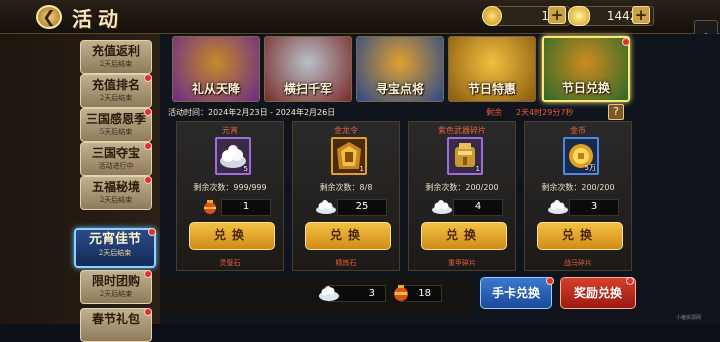 The height and width of the screenshot is (342, 720). I want to click on sidebar-item: 三国感恩季 5天后结束, so click(116, 125).